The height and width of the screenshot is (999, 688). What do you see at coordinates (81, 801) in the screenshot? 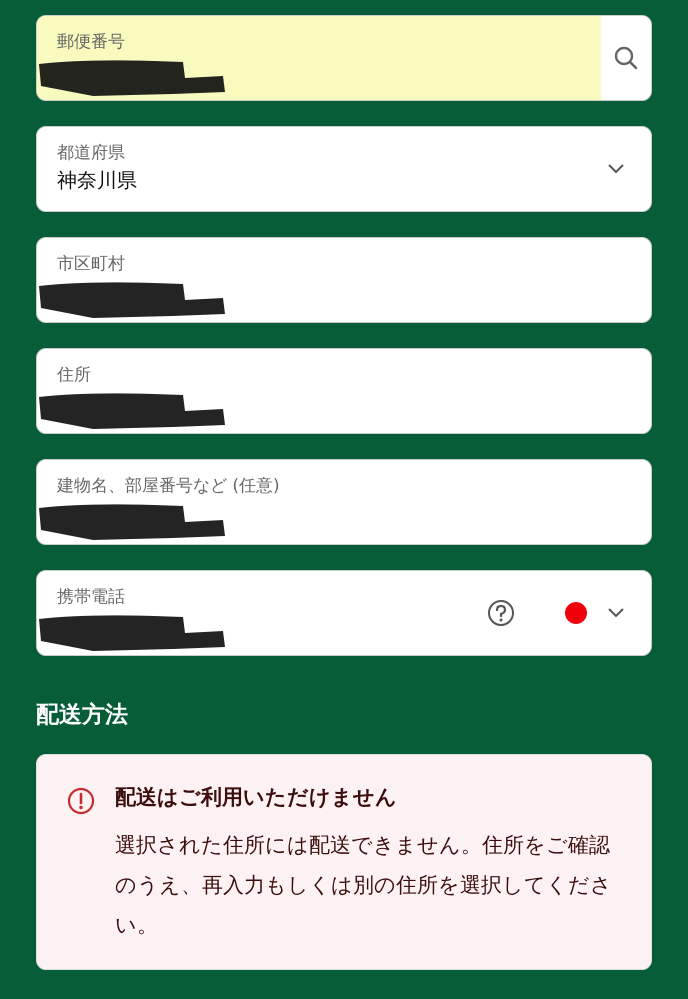
I see `alert-icon` at bounding box center [81, 801].